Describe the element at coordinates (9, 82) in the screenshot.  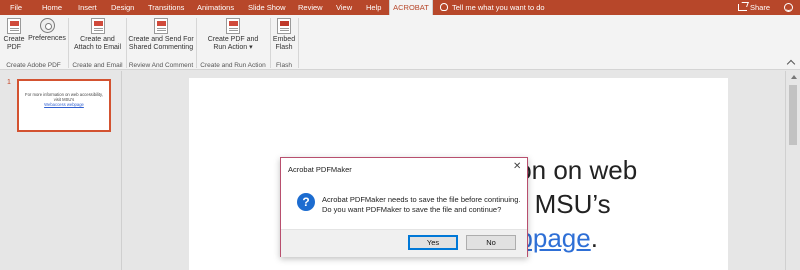
I see `slide-number: 1` at that location.